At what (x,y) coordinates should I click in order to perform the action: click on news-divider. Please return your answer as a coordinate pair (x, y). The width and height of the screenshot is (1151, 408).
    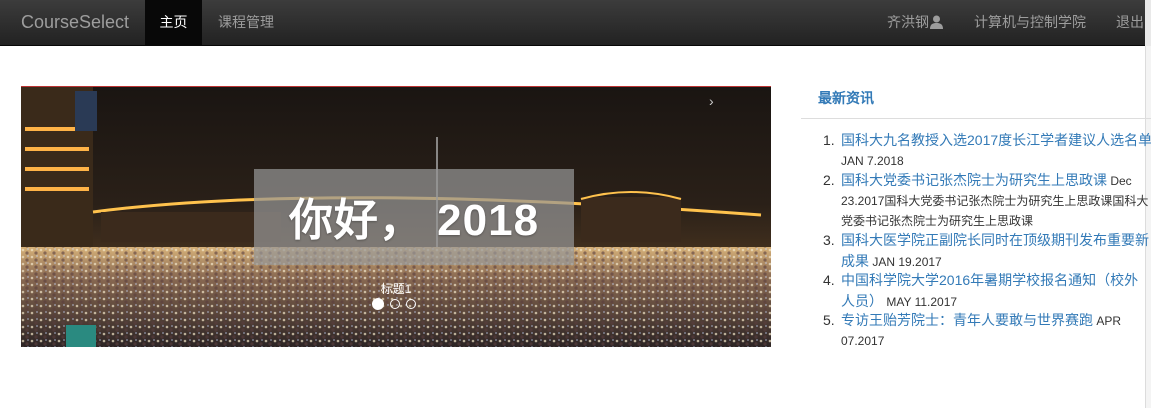
    Looking at the image, I should click on (976, 118).